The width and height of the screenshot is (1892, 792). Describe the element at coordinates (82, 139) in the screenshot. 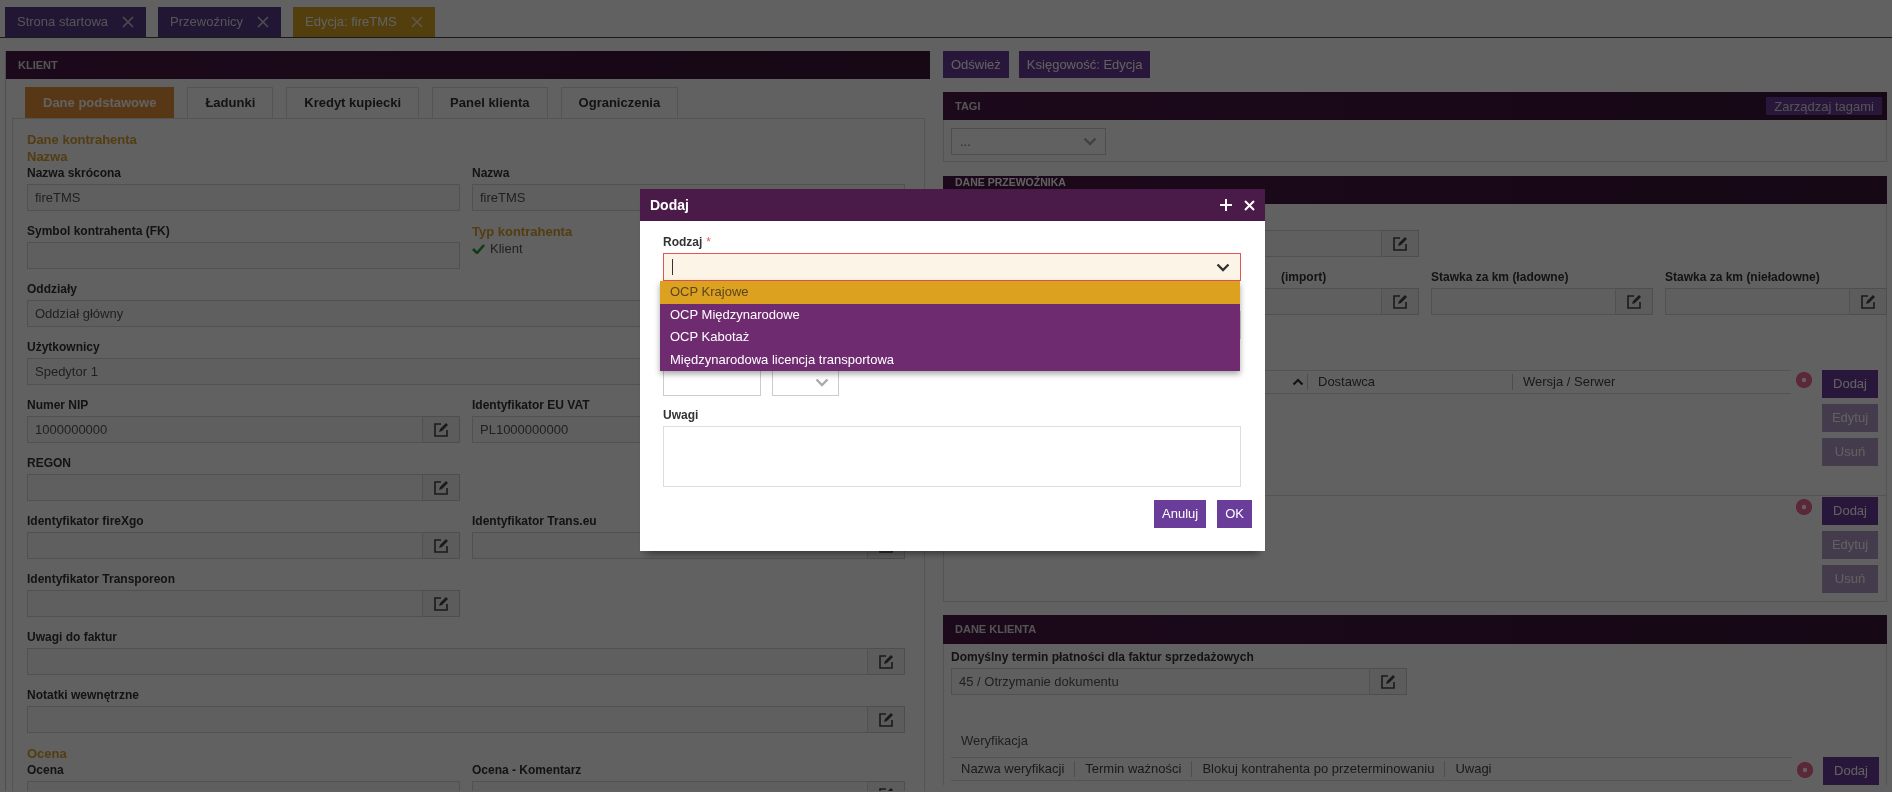

I see `section-heading: Dane kontrahenta` at that location.